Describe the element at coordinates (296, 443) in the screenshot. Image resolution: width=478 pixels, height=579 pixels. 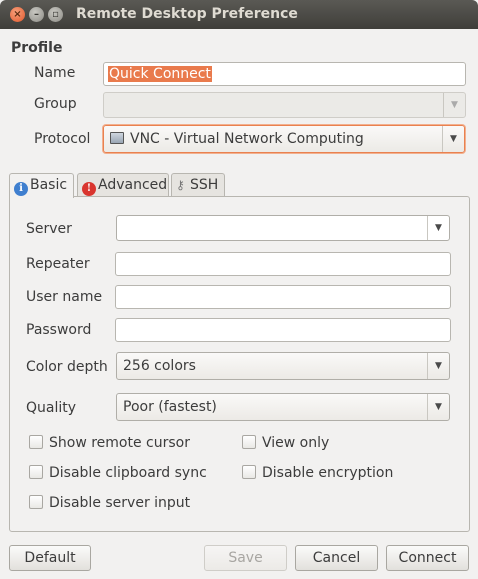
I see `checkbox-label: View only` at that location.